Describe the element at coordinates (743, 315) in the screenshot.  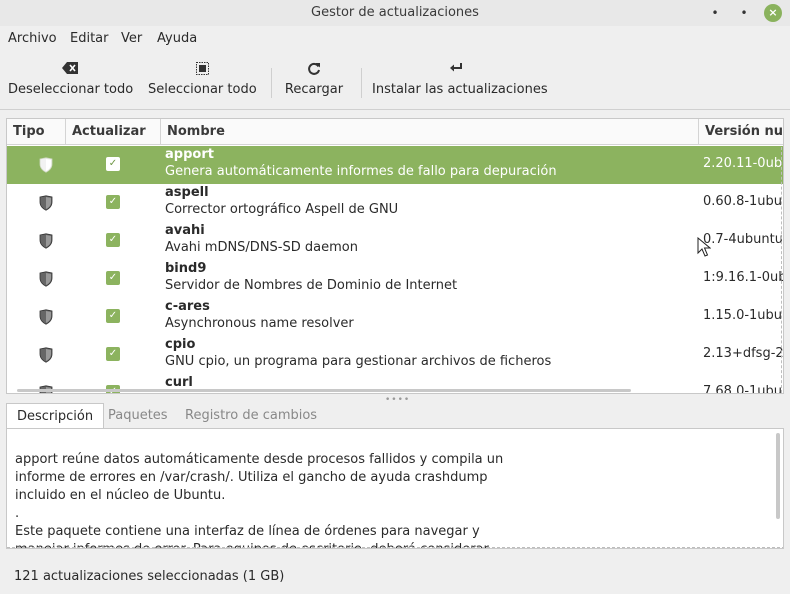
I see `package-version: 1.15.0-1ubun` at that location.